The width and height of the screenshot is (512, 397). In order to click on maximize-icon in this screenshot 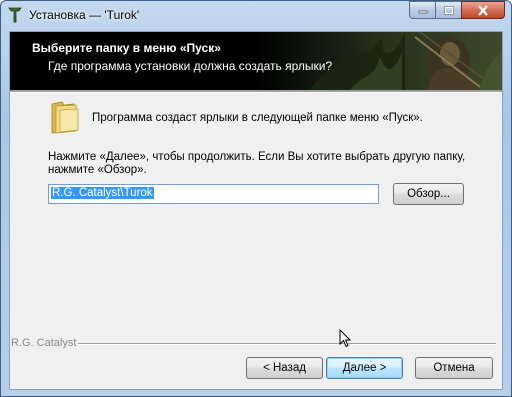, I will do `click(448, 10)`.